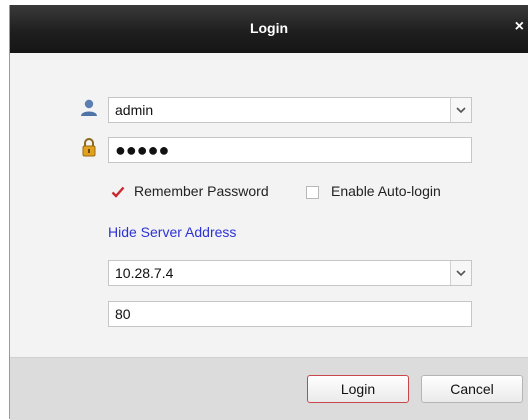 The image size is (528, 420). Describe the element at coordinates (144, 273) in the screenshot. I see `server-address-value: 10.28.7.4` at that location.